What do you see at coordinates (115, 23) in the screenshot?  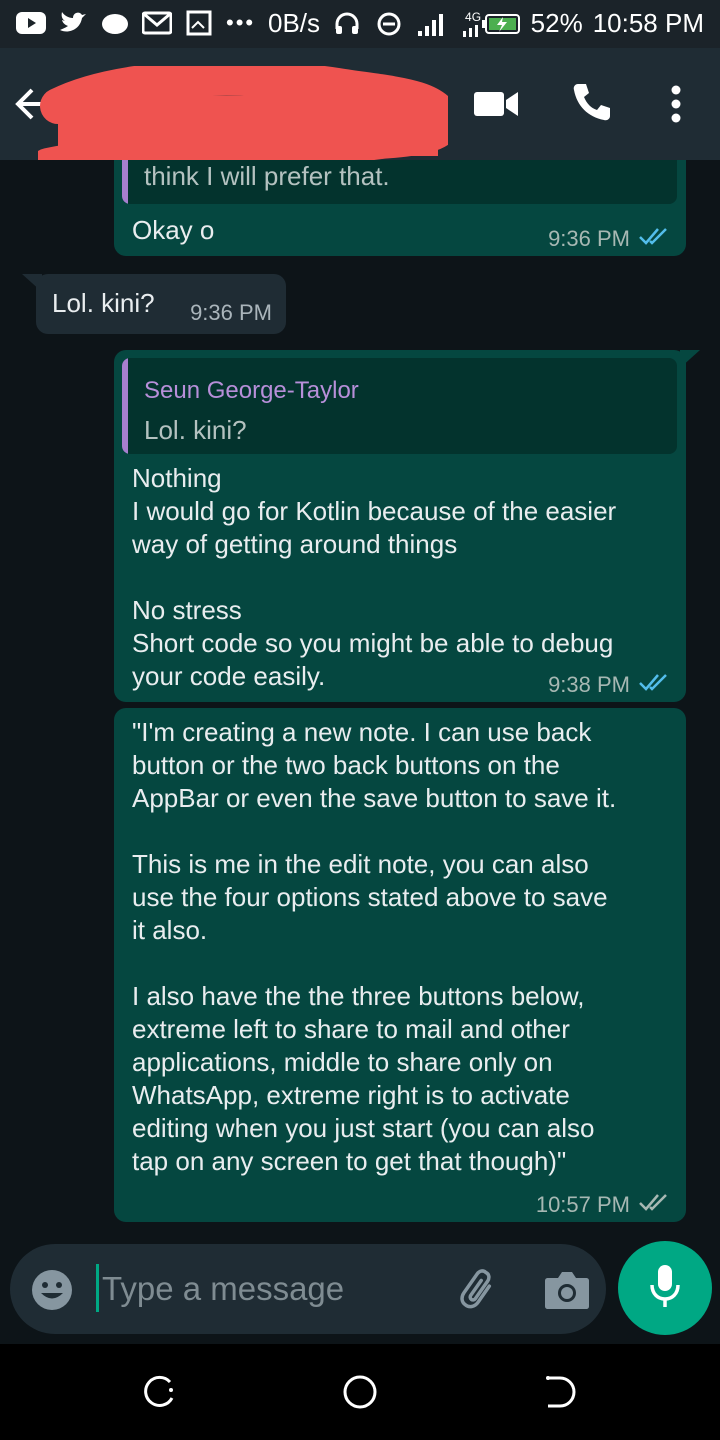 I see `cloud-icon` at bounding box center [115, 23].